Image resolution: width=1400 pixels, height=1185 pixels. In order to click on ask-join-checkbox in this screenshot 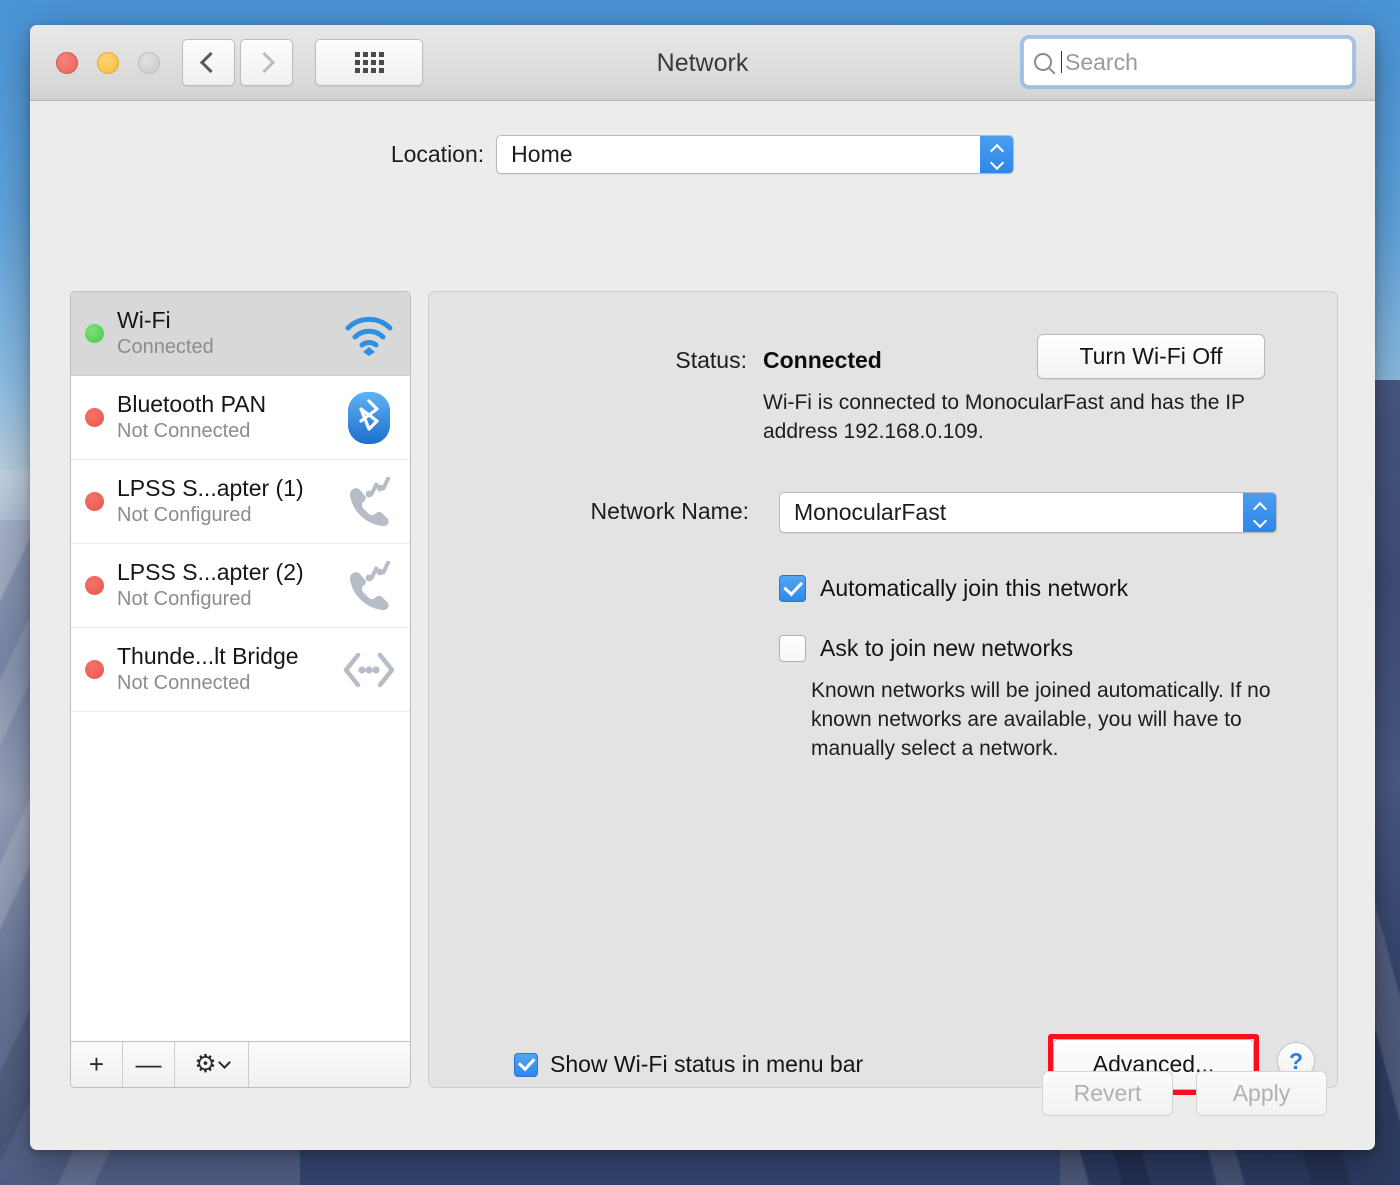, I will do `click(792, 648)`.